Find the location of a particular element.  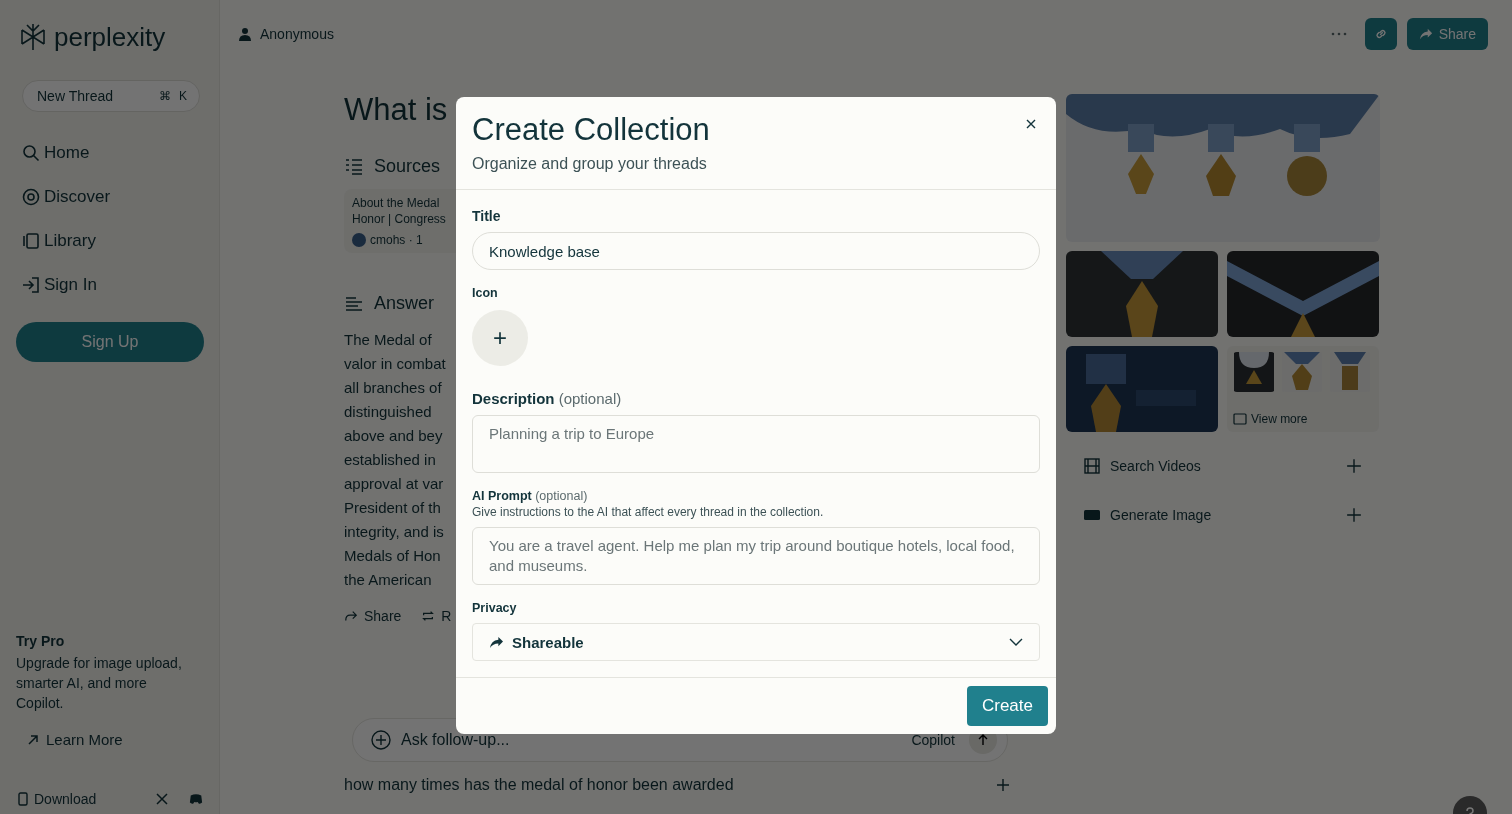

field-hint: Give instructions to the AI that affect every thread in the collection. is located at coordinates (648, 512).